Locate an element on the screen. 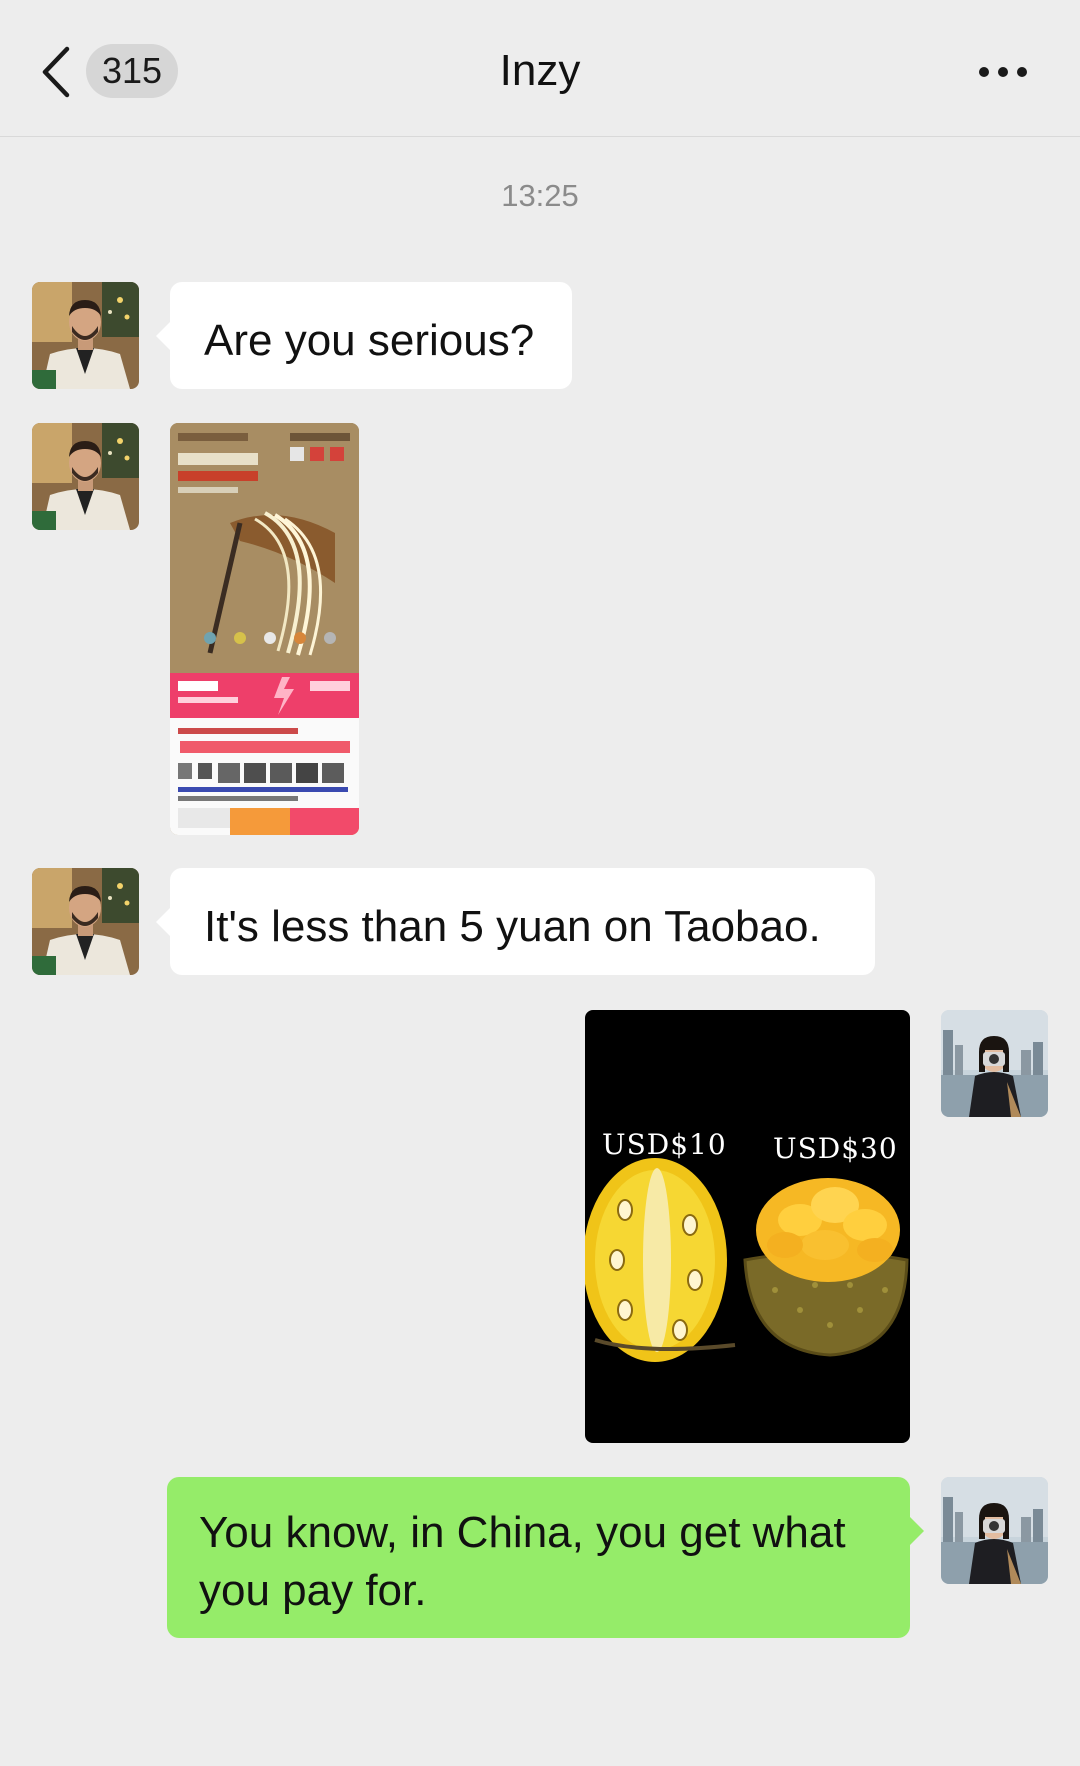 The width and height of the screenshot is (1080, 1766). message-timestamp: 13:25 is located at coordinates (540, 195).